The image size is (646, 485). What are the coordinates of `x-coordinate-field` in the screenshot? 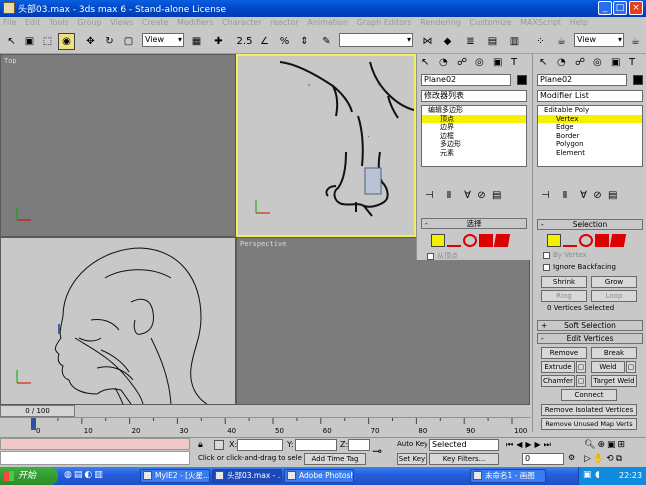 It's located at (260, 445).